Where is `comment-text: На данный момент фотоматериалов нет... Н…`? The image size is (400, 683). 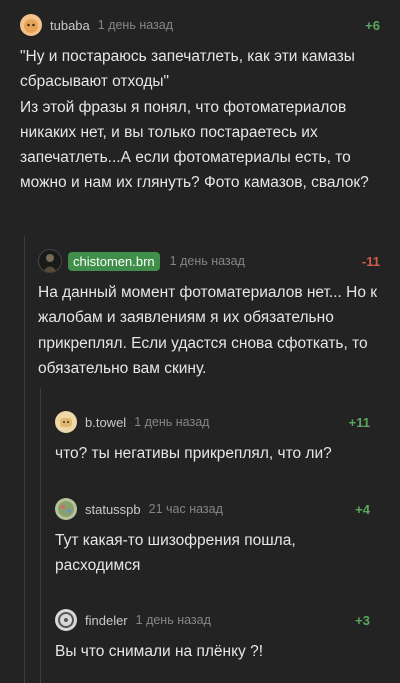 comment-text: На данный момент фотоматериалов нет... Н… is located at coordinates (210, 330).